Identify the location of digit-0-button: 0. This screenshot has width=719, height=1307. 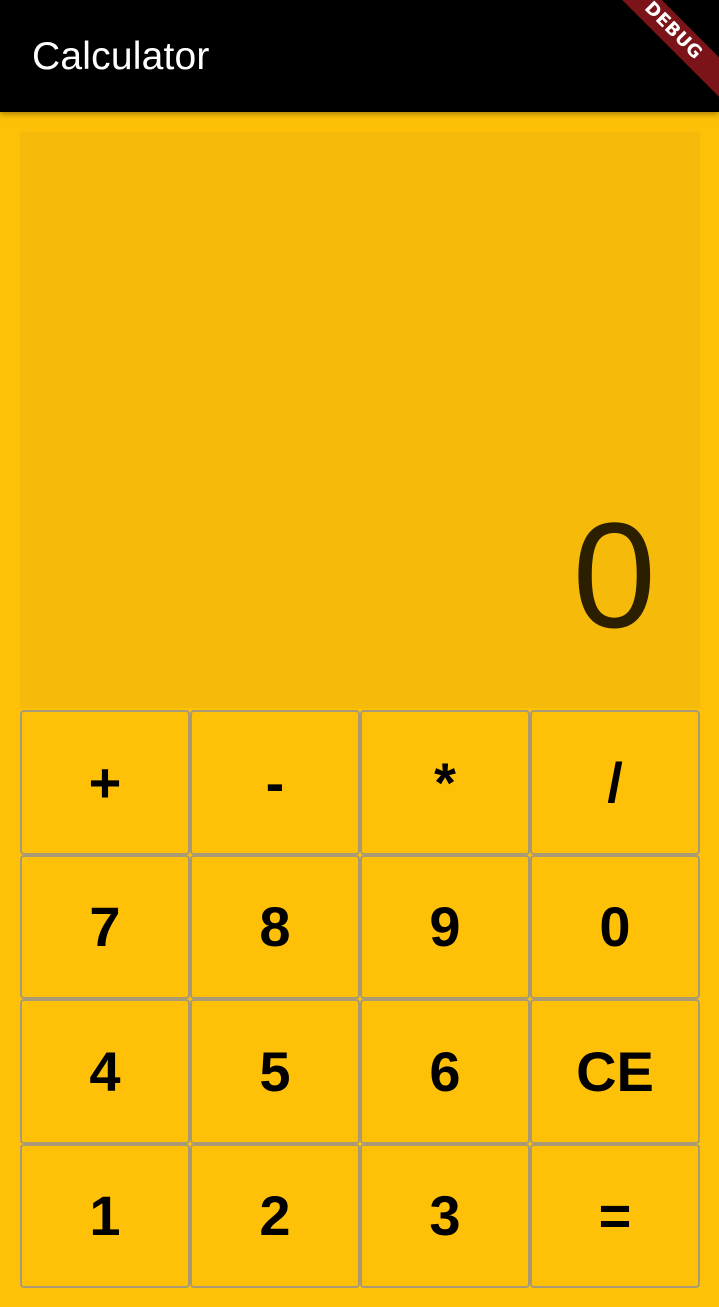
(615, 926).